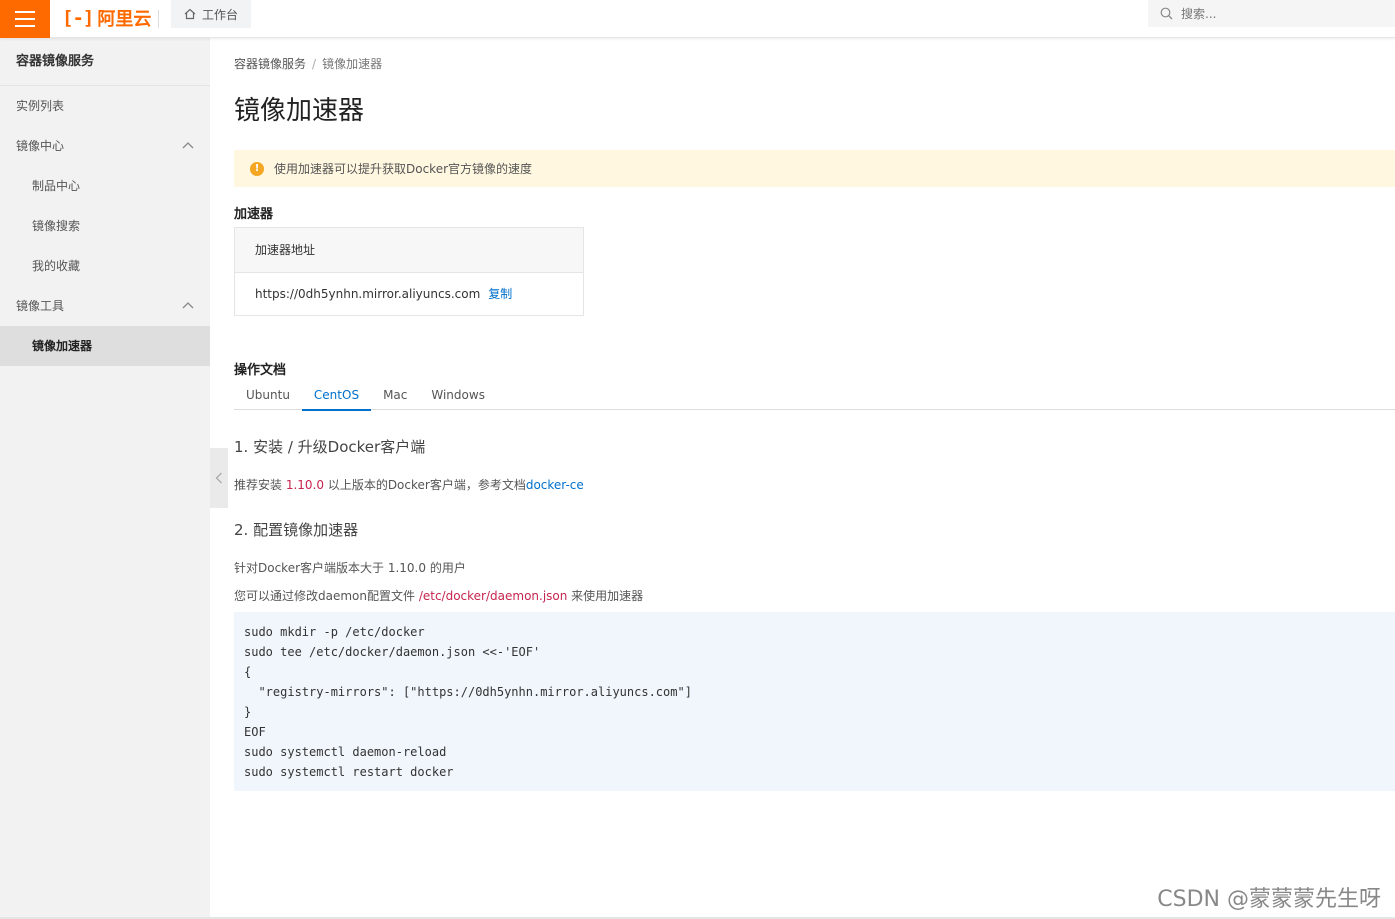 Image resolution: width=1395 pixels, height=919 pixels. I want to click on step2-paragraph-1: 针对Docker客户端版本大于 1.10.0 的用户, so click(350, 568).